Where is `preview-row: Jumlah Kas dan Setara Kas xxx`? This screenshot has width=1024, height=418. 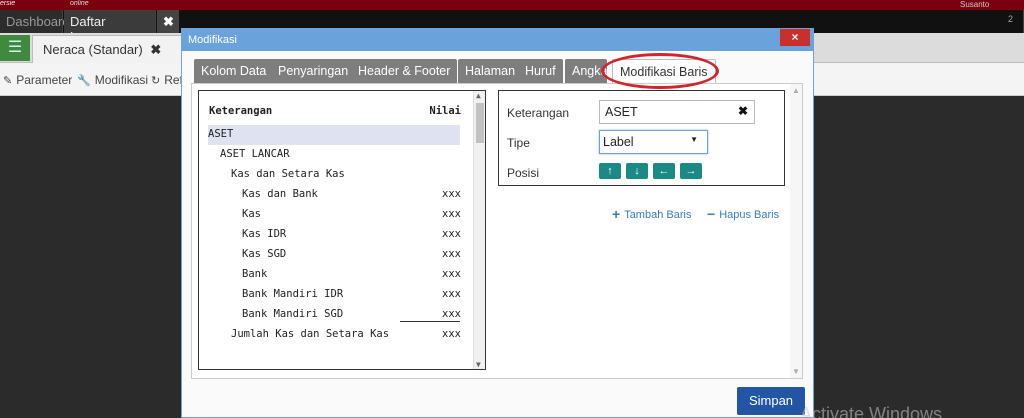 preview-row: Jumlah Kas dan Setara Kas xxx is located at coordinates (335, 335).